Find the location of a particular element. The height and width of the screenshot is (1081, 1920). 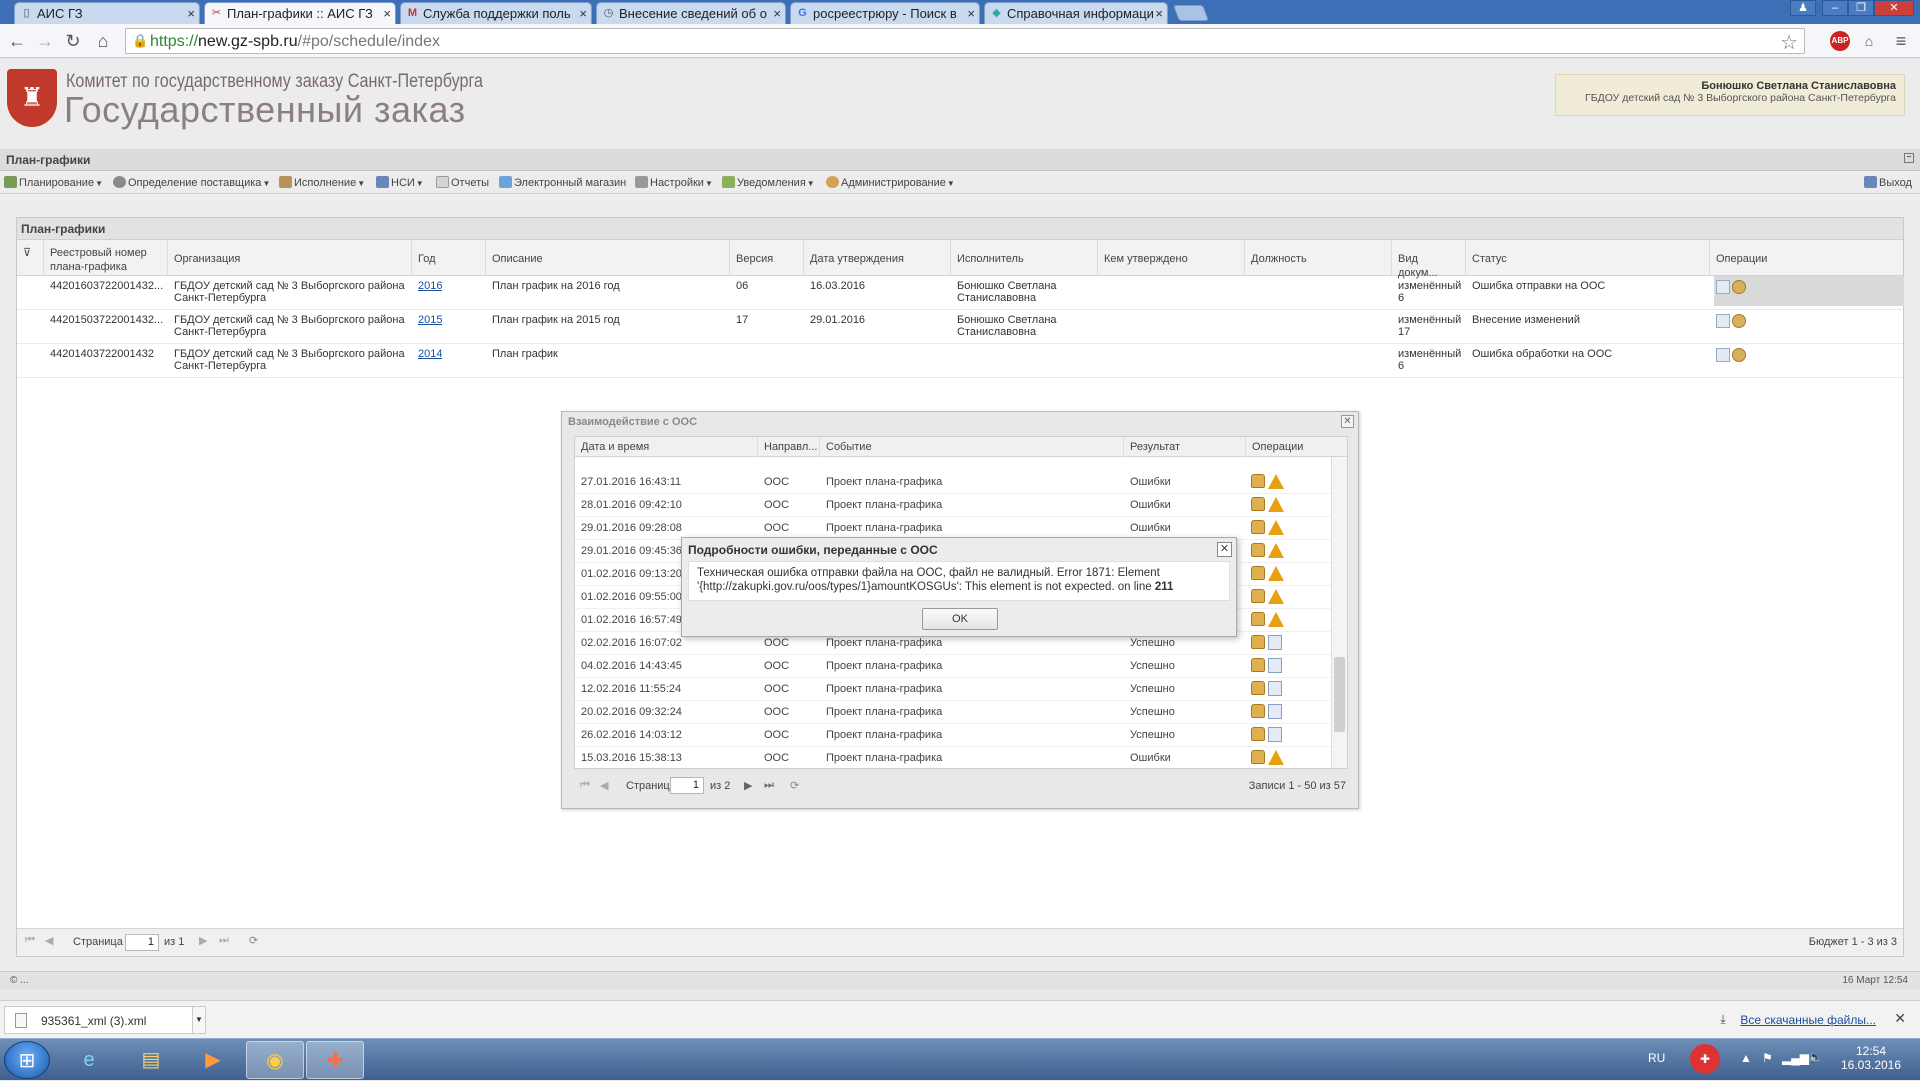

menu-settings: Настройки▼ is located at coordinates (674, 182).